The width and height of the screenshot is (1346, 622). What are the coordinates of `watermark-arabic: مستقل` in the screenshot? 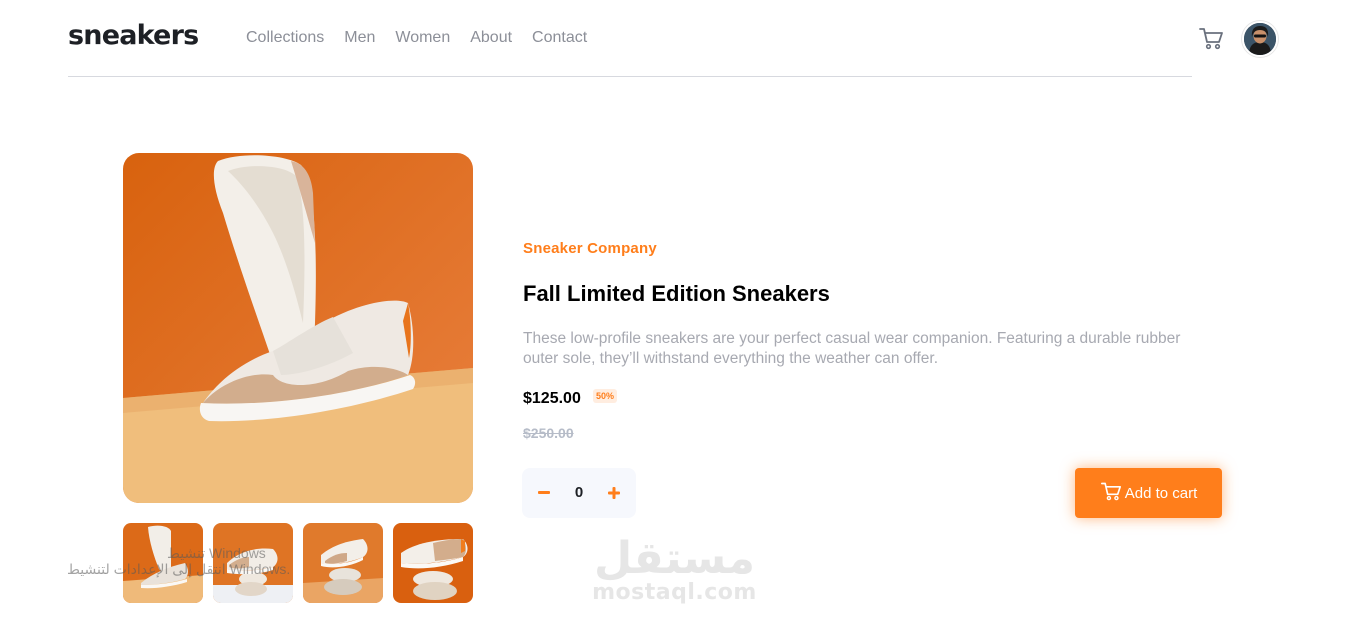 It's located at (674, 558).